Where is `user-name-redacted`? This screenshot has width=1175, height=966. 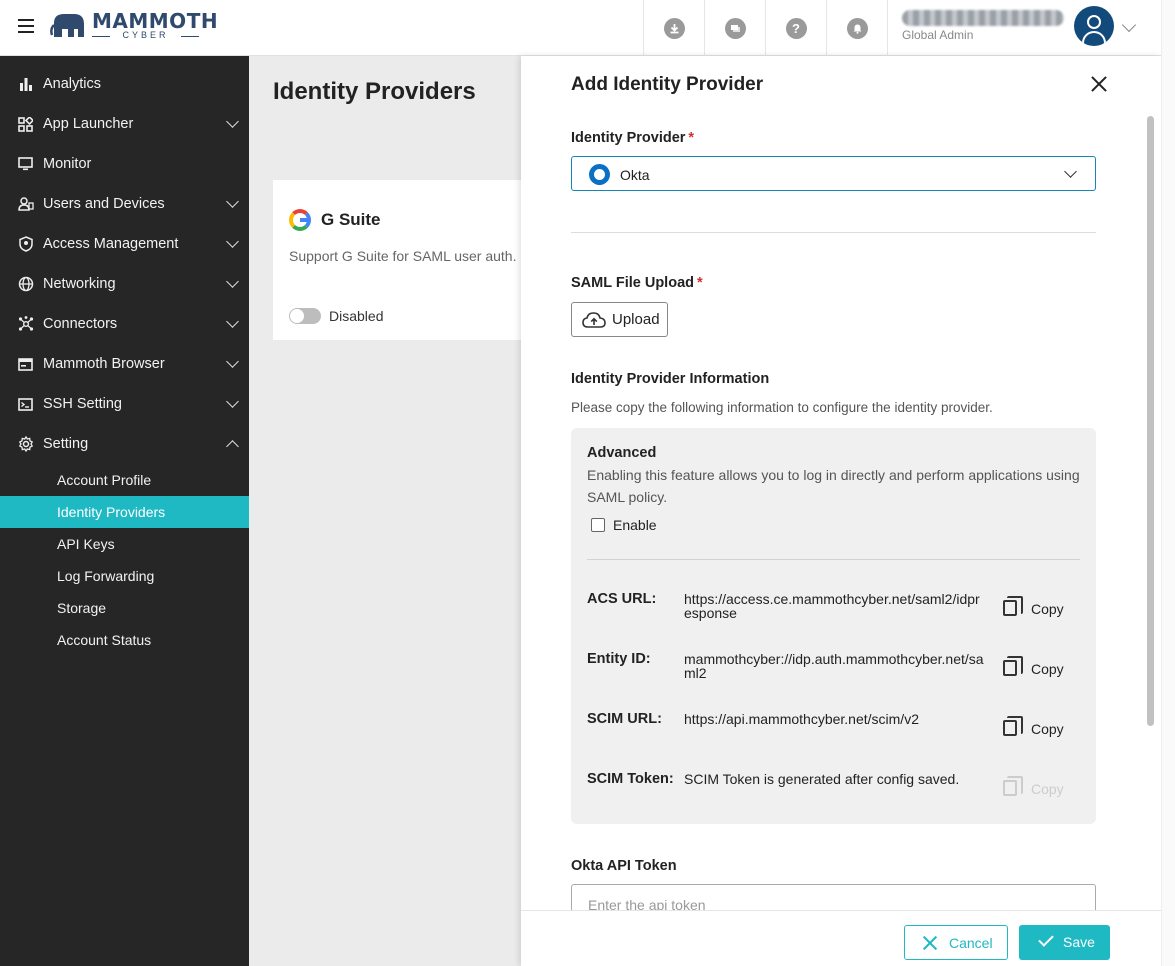 user-name-redacted is located at coordinates (983, 18).